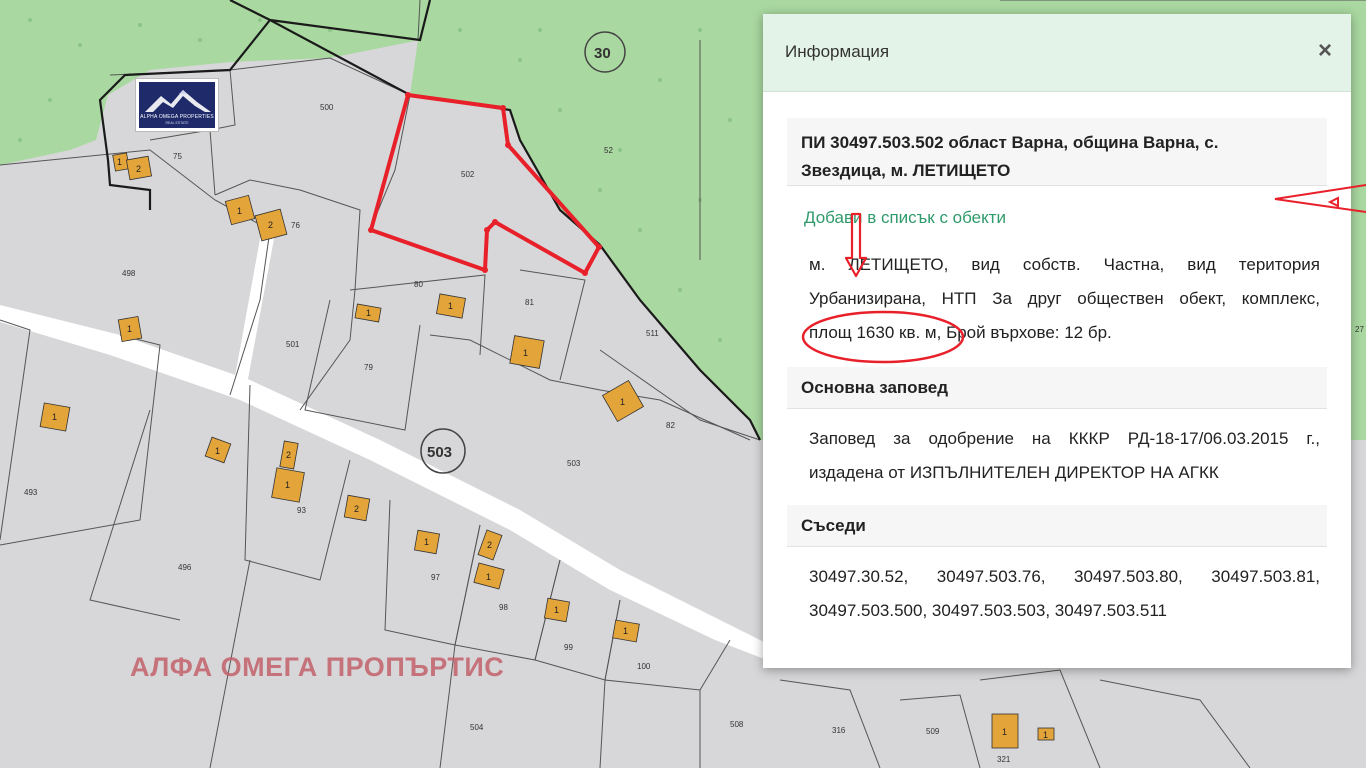 The width and height of the screenshot is (1366, 768). I want to click on watermark: АЛФА ОМЕГА ПРОПЪРТИС, so click(317, 667).